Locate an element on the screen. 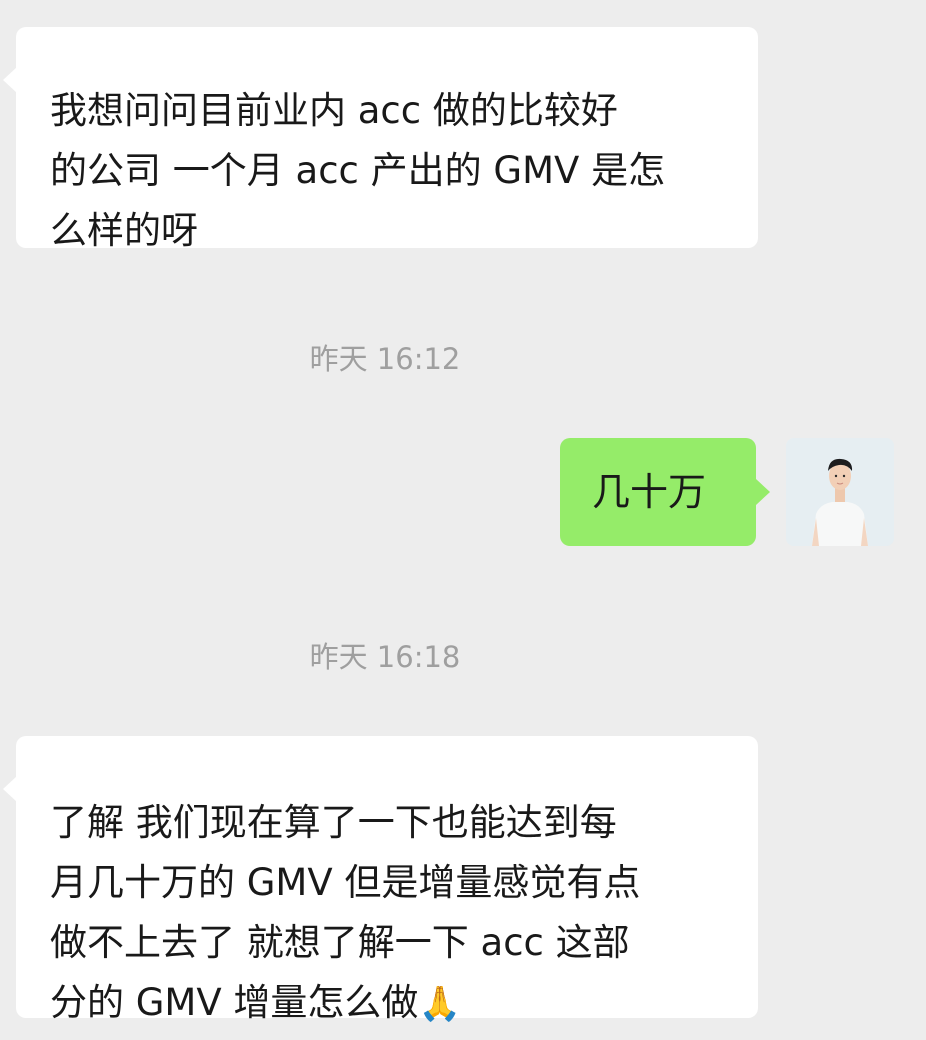 Image resolution: width=926 pixels, height=1040 pixels. message-timestamp: 昨天 16:18 is located at coordinates (385, 657).